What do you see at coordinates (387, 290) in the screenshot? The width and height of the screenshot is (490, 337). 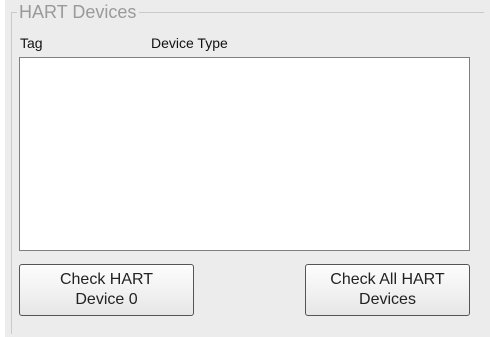 I see `check-all-hart-devices-button: Check All HART Devices` at bounding box center [387, 290].